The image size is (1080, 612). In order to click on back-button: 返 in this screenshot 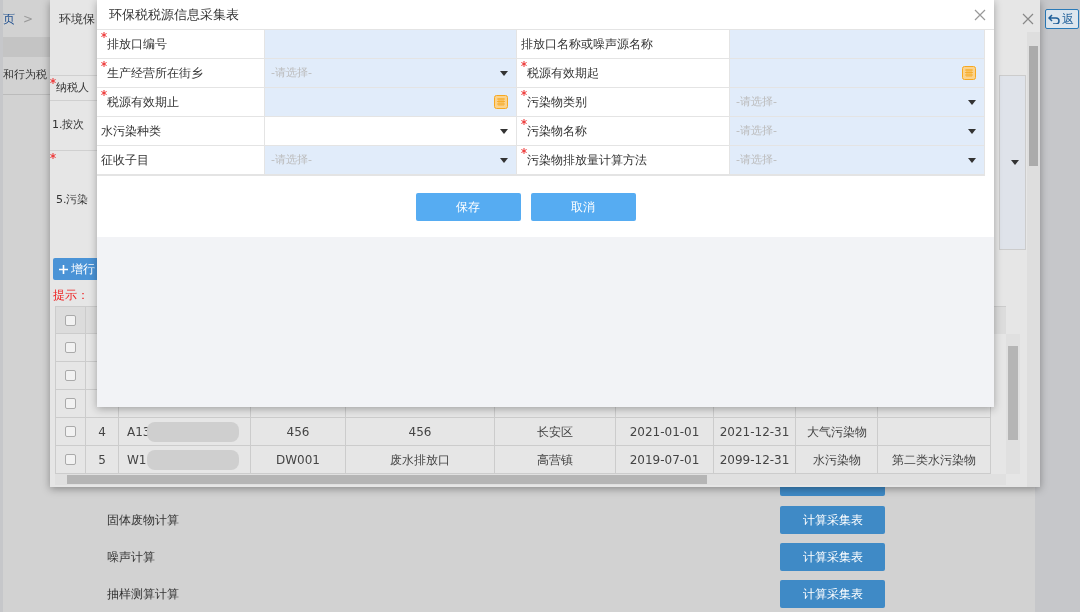, I will do `click(1062, 19)`.